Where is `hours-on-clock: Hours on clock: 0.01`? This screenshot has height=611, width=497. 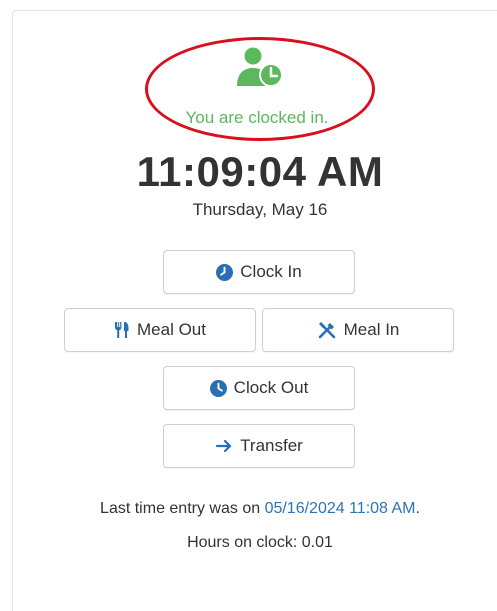
hours-on-clock: Hours on clock: 0.01 is located at coordinates (260, 542).